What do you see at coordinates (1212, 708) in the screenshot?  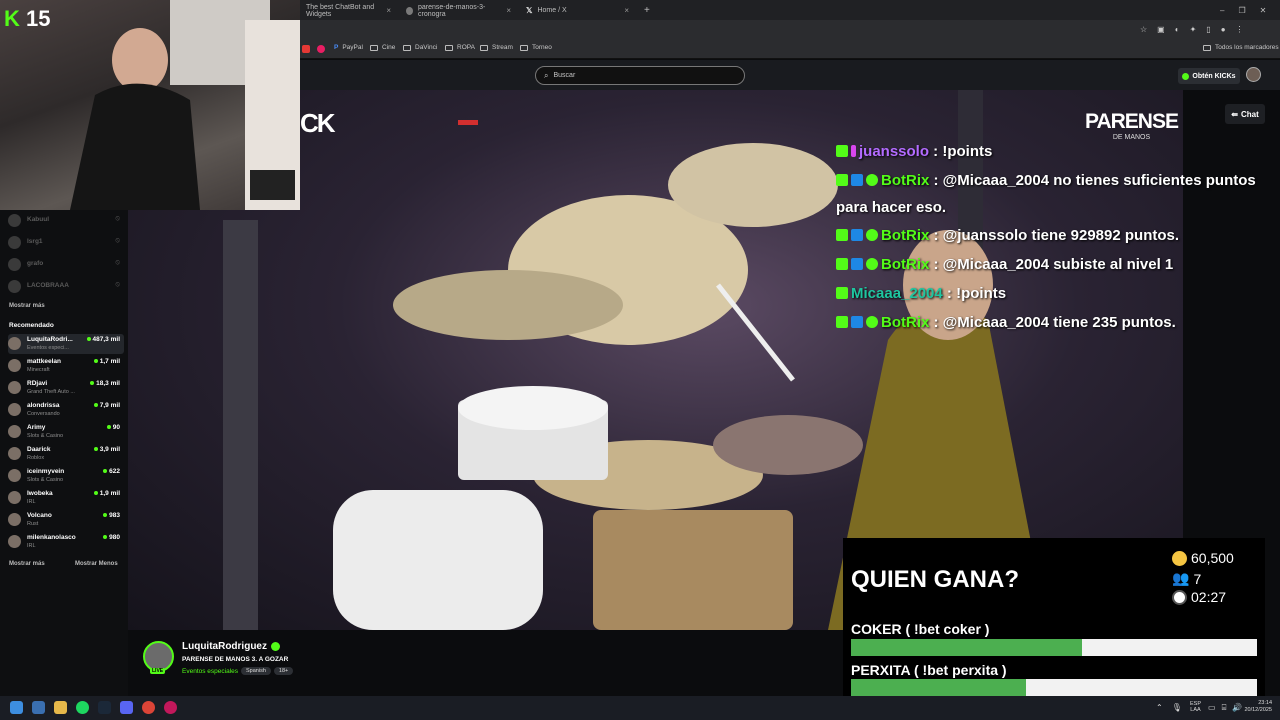 I see `monitor-icon: ▭` at bounding box center [1212, 708].